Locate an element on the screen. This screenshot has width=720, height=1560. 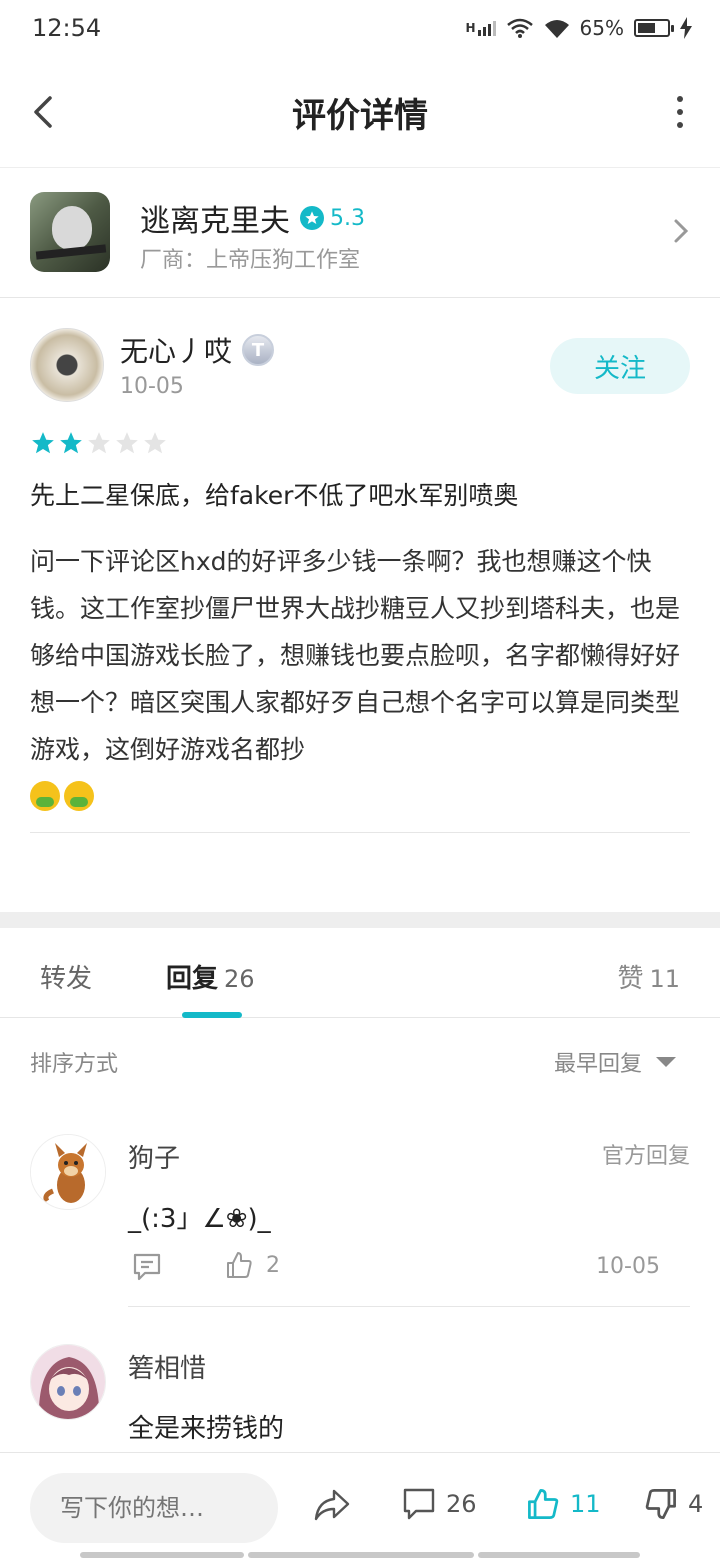
tab-like-count: 11 is located at coordinates (664, 979).